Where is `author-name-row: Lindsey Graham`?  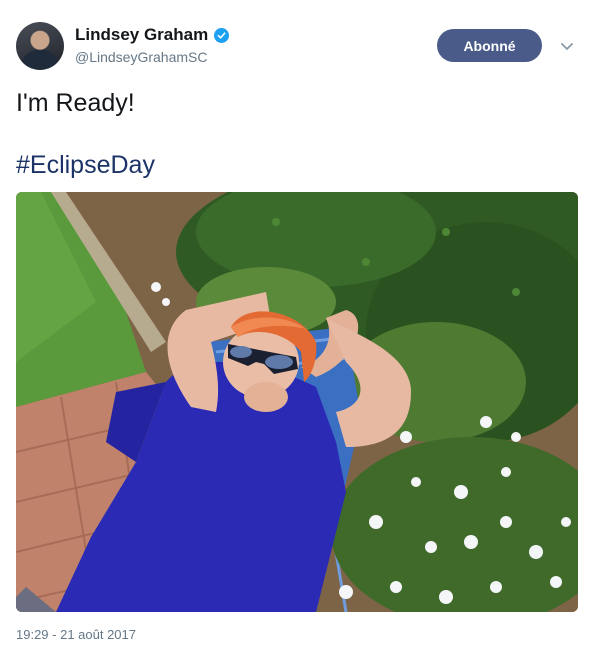 author-name-row: Lindsey Graham is located at coordinates (152, 35).